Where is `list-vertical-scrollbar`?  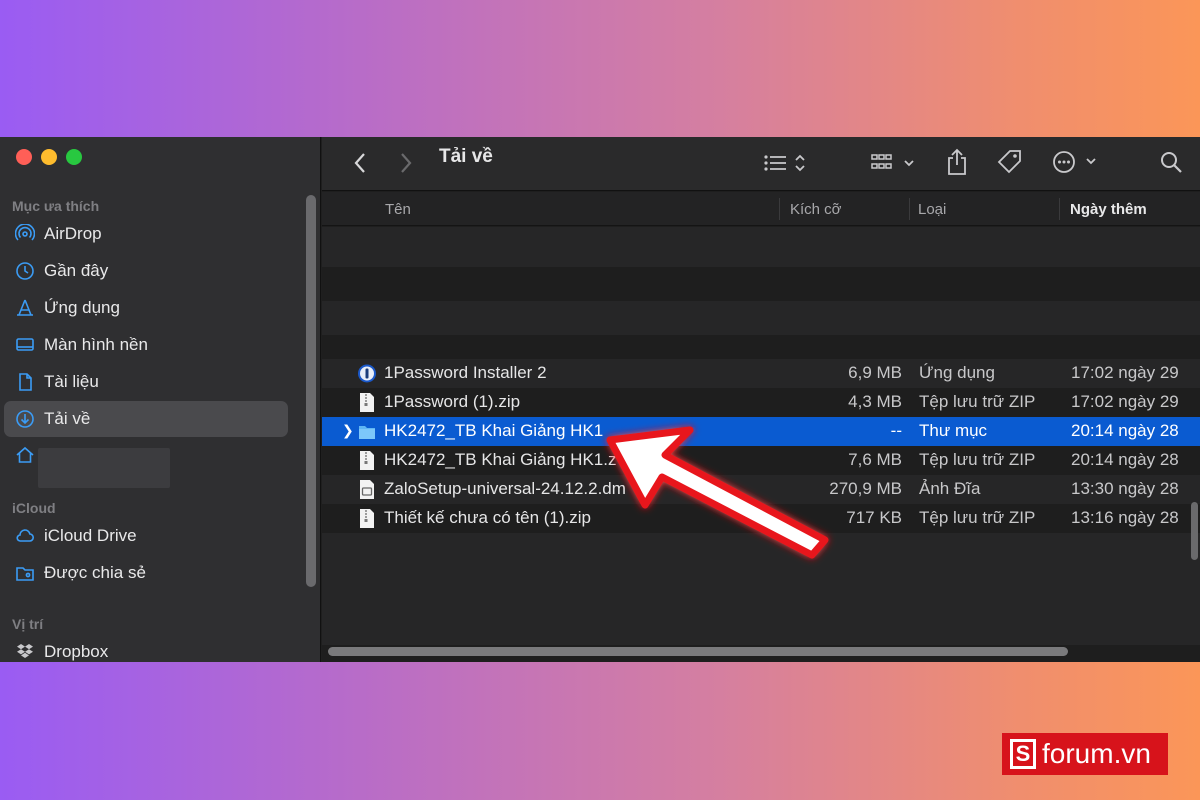
list-vertical-scrollbar is located at coordinates (1194, 531).